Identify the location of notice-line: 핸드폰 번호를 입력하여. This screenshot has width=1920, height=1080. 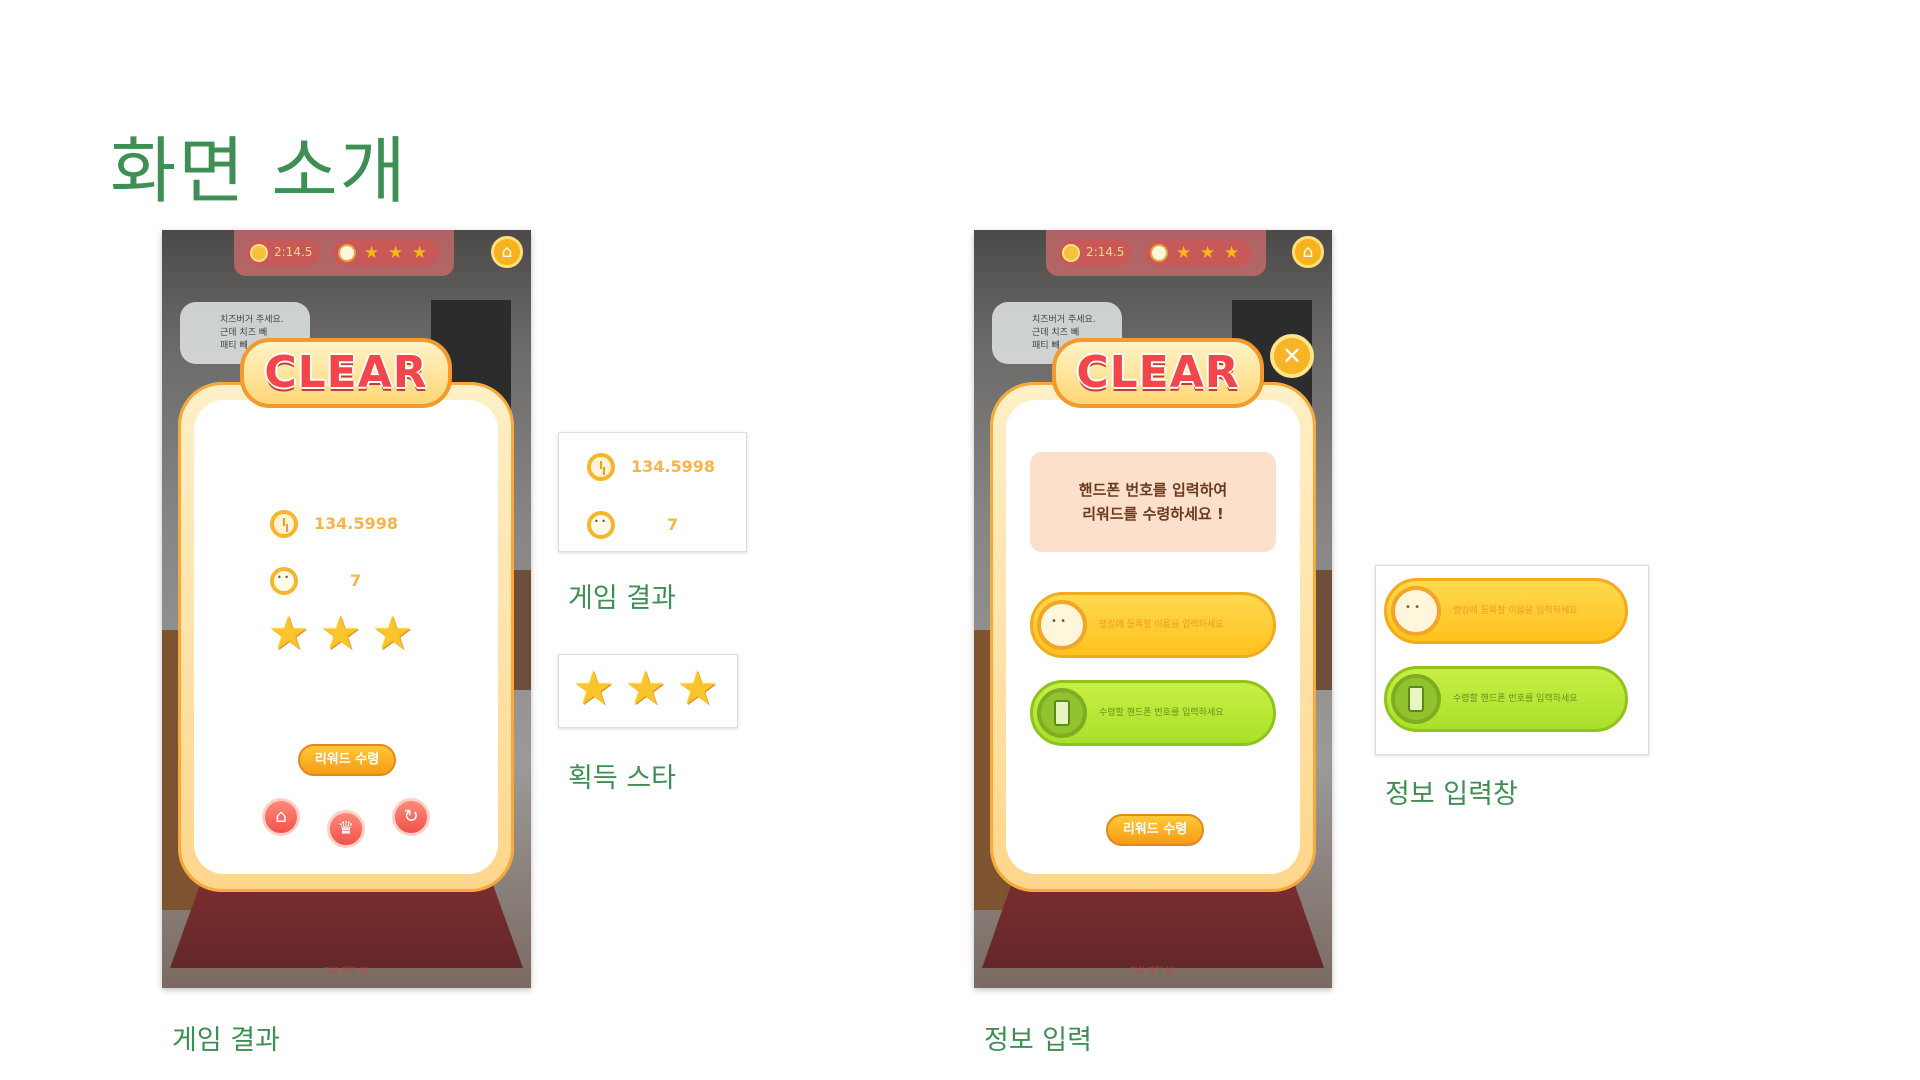
(1153, 490).